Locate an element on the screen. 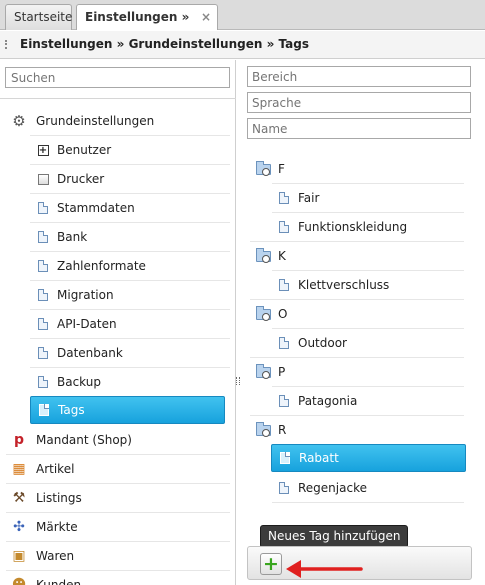 The image size is (485, 585). tree-item-api-daten: API-Daten is located at coordinates (118, 324).